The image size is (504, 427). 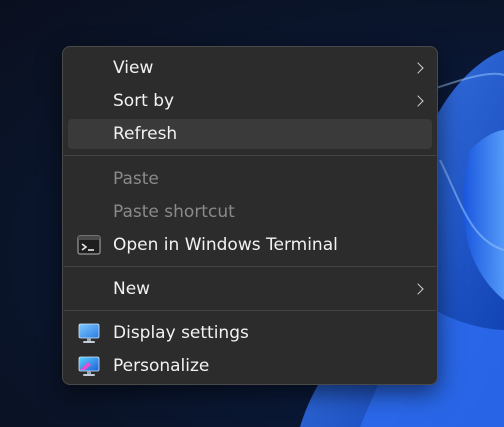 What do you see at coordinates (250, 366) in the screenshot?
I see `menu-item-personalize: Personalize` at bounding box center [250, 366].